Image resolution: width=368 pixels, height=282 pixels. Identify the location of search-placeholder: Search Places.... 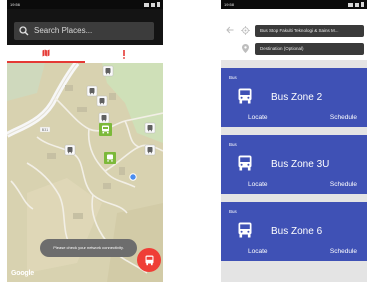
(63, 30).